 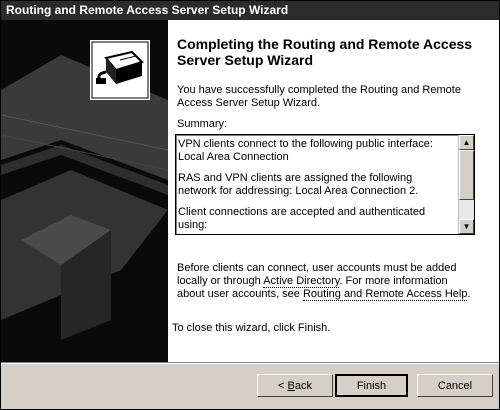 What do you see at coordinates (466, 226) in the screenshot?
I see `scroll-down-arrow-icon: ▼` at bounding box center [466, 226].